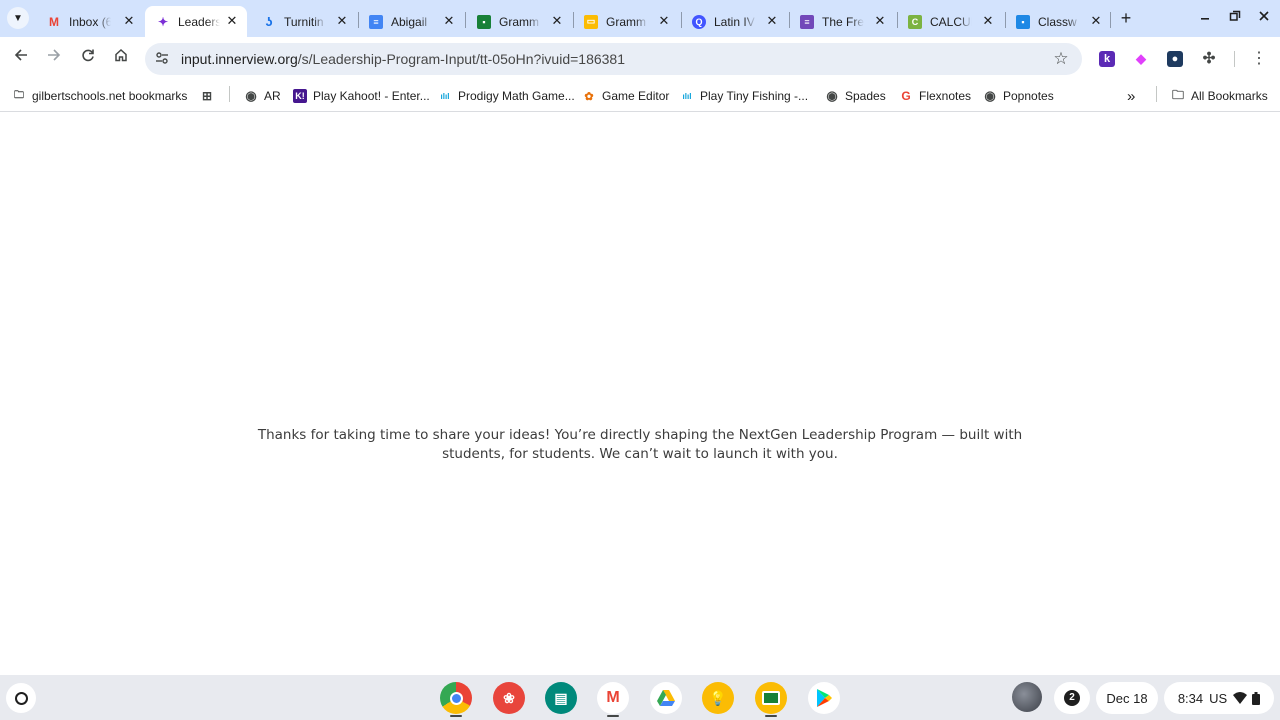 The image size is (1280, 720). I want to click on chrome-icon, so click(456, 698).